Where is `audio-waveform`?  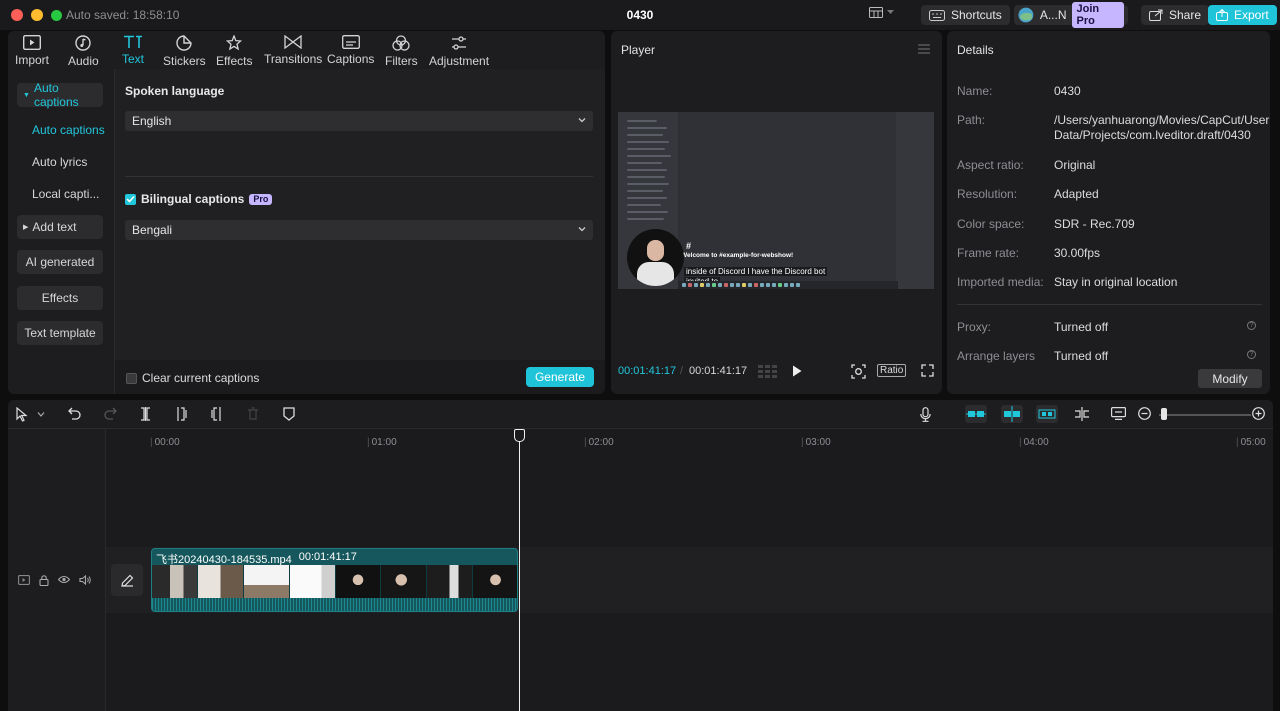 audio-waveform is located at coordinates (334, 604).